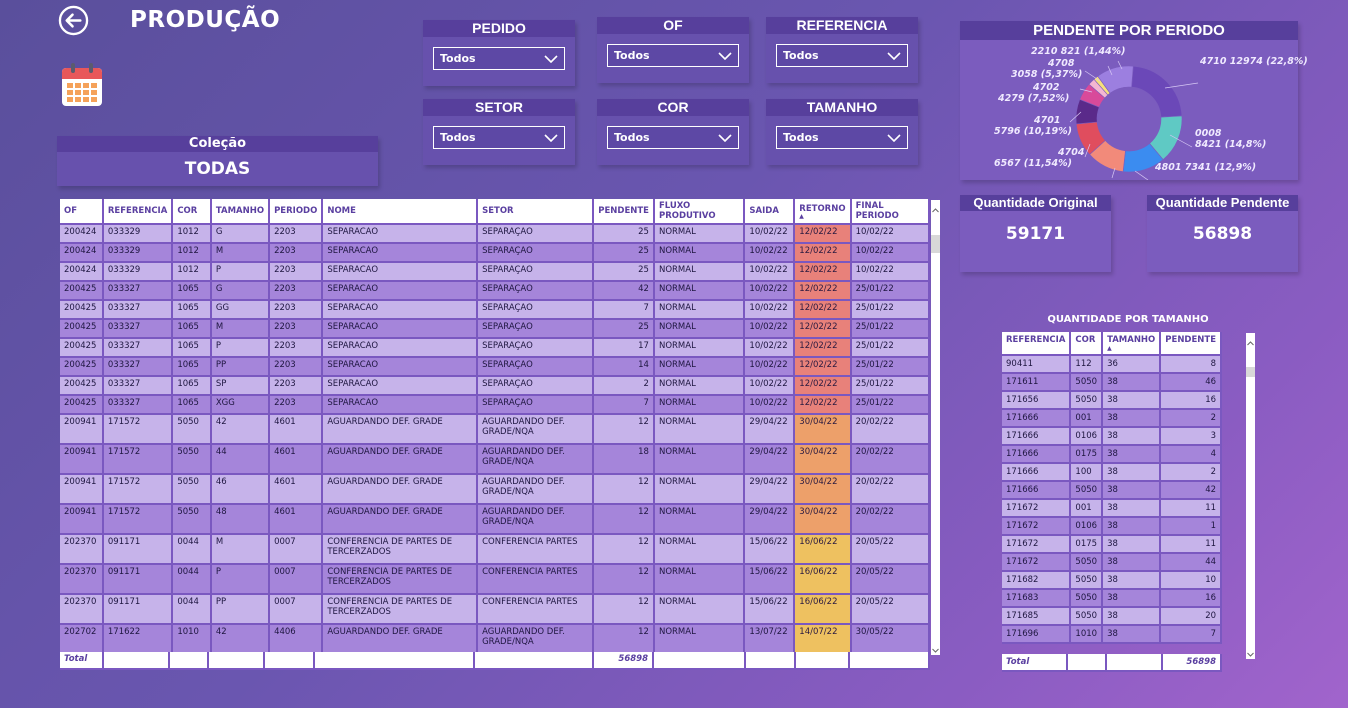 This screenshot has width=1348, height=708. I want to click on table-cell: 29/04/22, so click(770, 490).